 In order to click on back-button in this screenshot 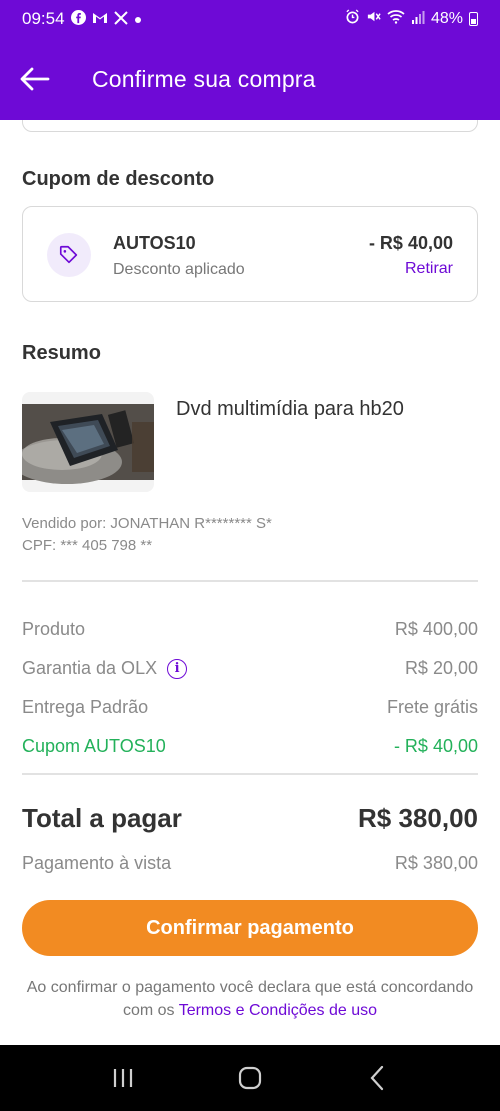, I will do `click(35, 79)`.